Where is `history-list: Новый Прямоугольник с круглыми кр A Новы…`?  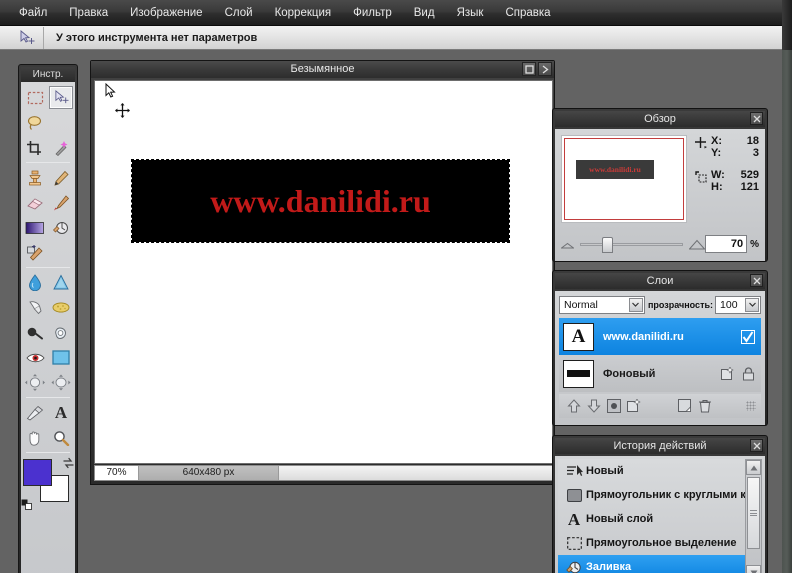 history-list: Новый Прямоугольник с круглыми кр A Новы… is located at coordinates (660, 516).